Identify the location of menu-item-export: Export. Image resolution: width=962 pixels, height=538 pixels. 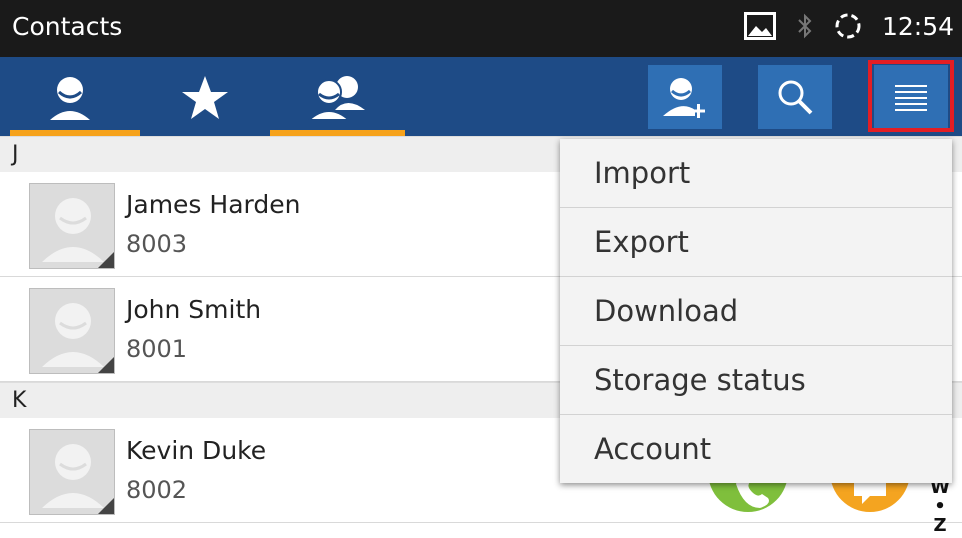
(756, 242).